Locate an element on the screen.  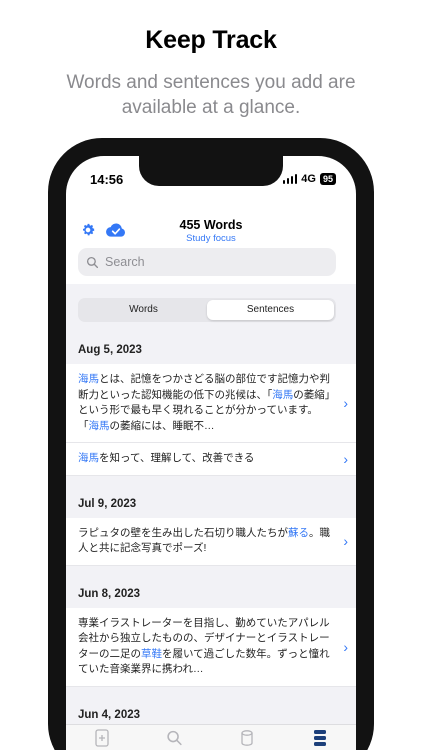
tab-study: Study is located at coordinates (247, 737).